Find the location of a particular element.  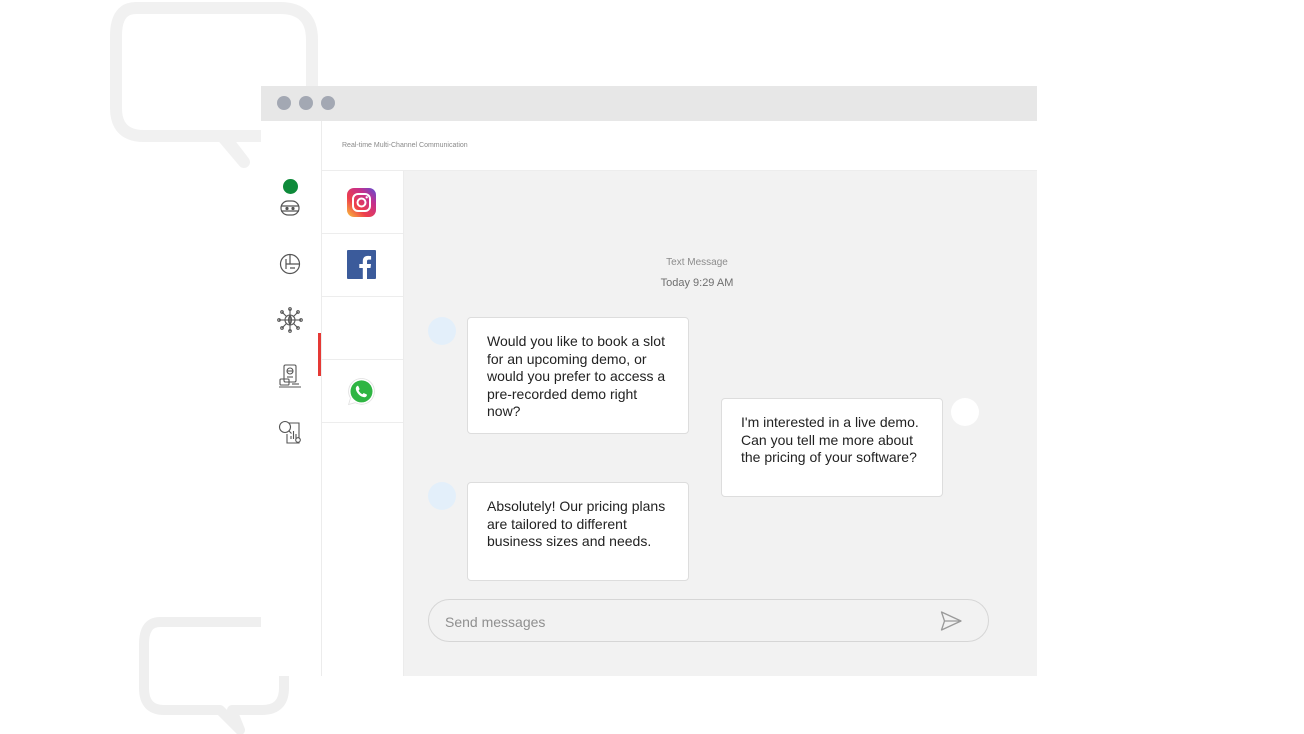

devices-icon is located at coordinates (290, 376).